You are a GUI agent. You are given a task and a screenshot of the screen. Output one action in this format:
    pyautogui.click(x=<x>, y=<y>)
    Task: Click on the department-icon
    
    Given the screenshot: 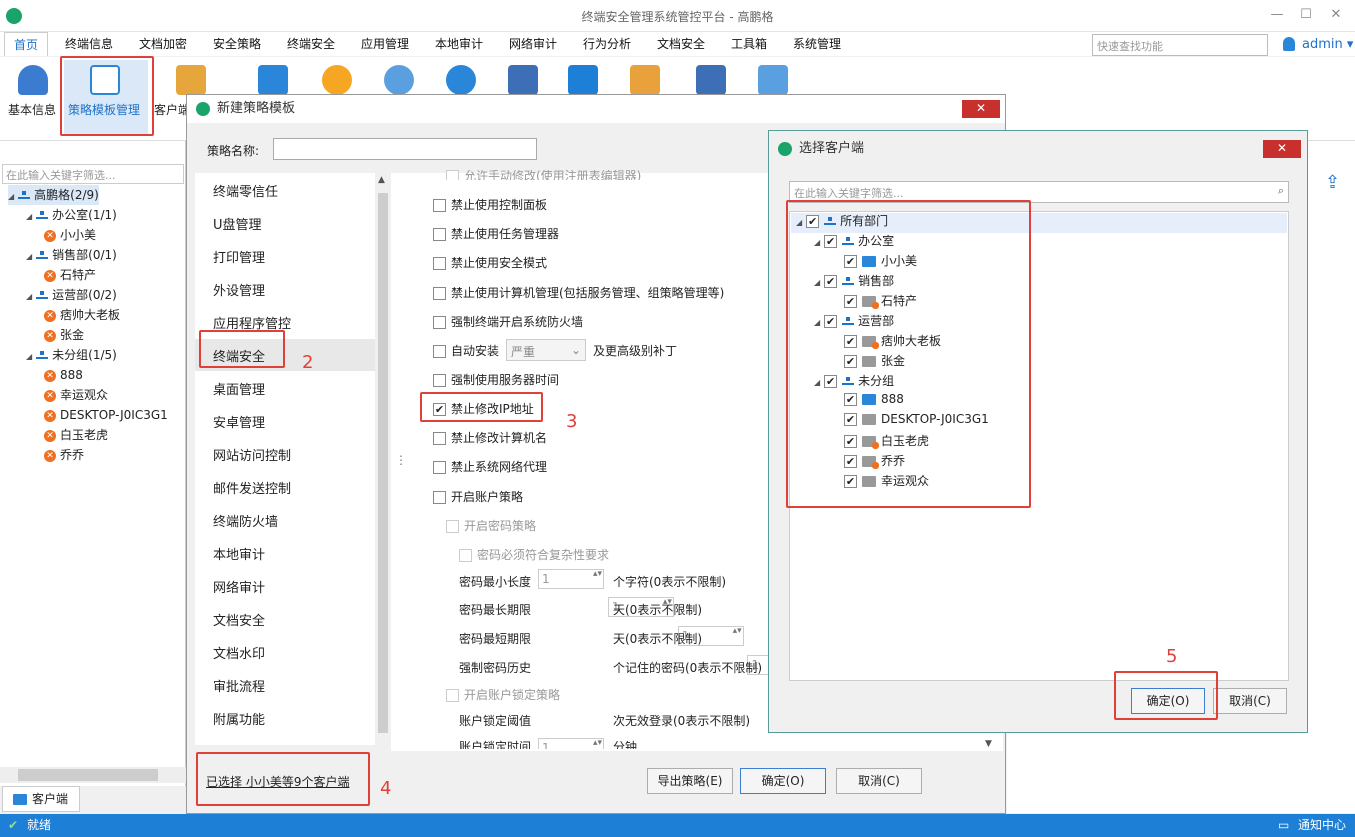 What is the action you would take?
    pyautogui.click(x=42, y=355)
    